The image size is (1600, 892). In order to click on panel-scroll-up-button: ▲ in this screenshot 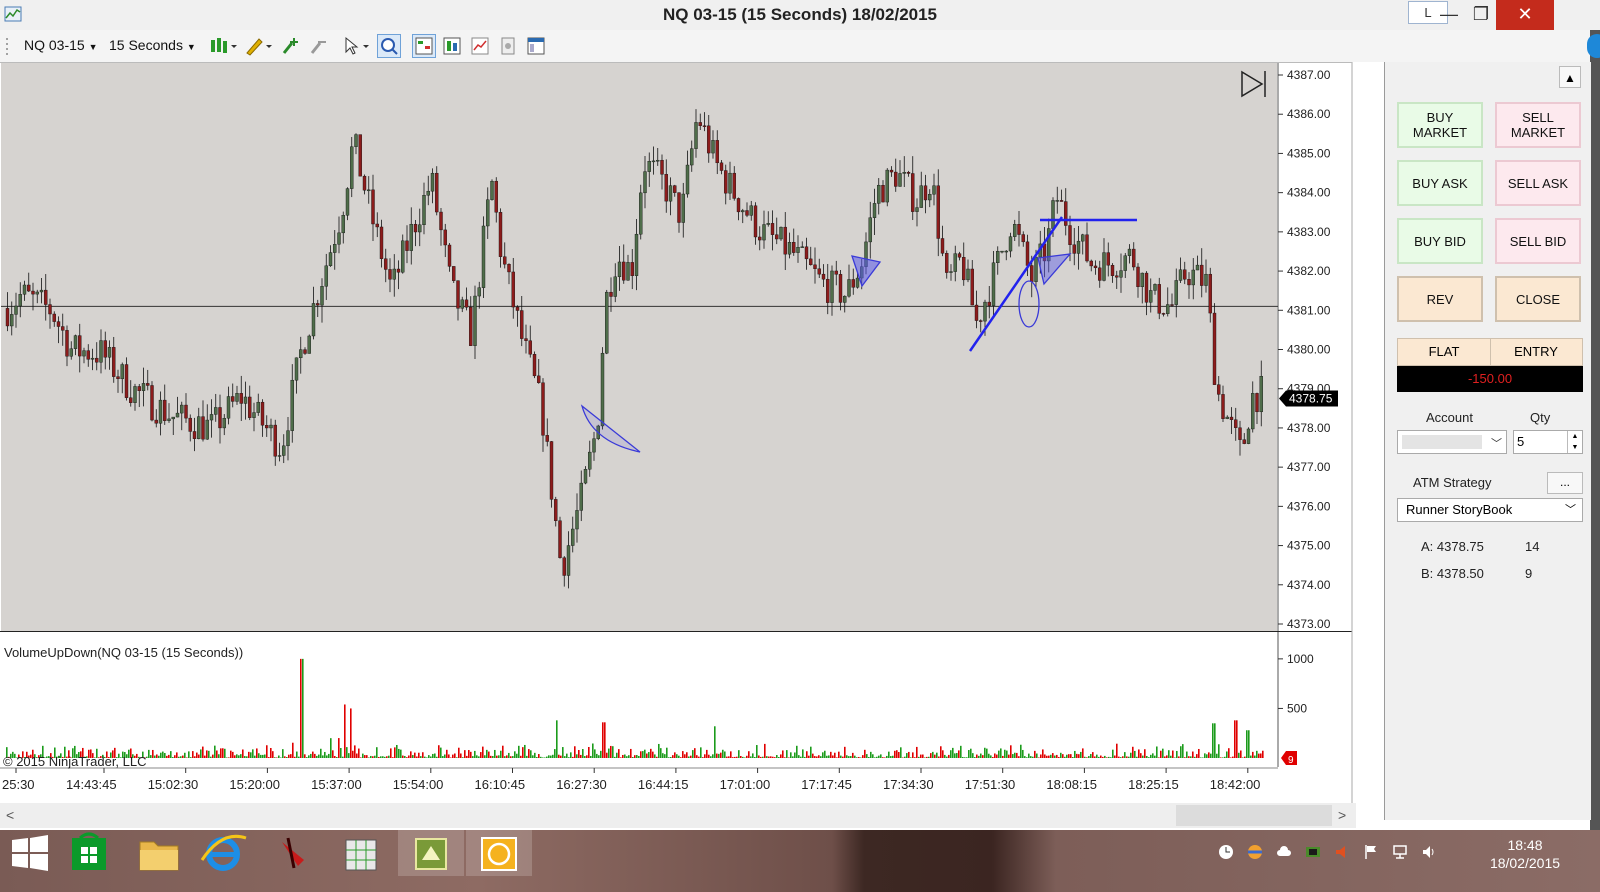, I will do `click(1570, 77)`.